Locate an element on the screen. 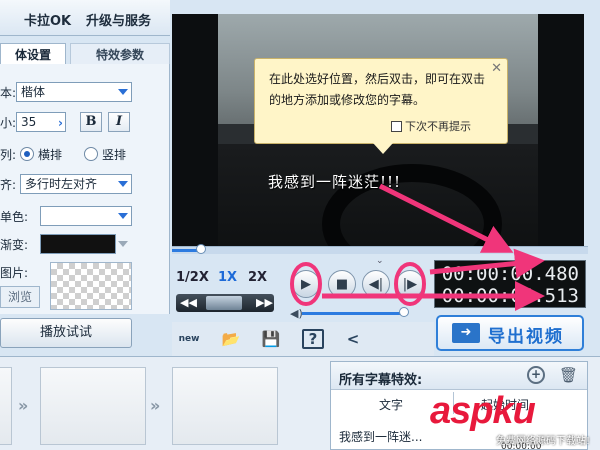  font-row: 本: 楷体 is located at coordinates (85, 92).